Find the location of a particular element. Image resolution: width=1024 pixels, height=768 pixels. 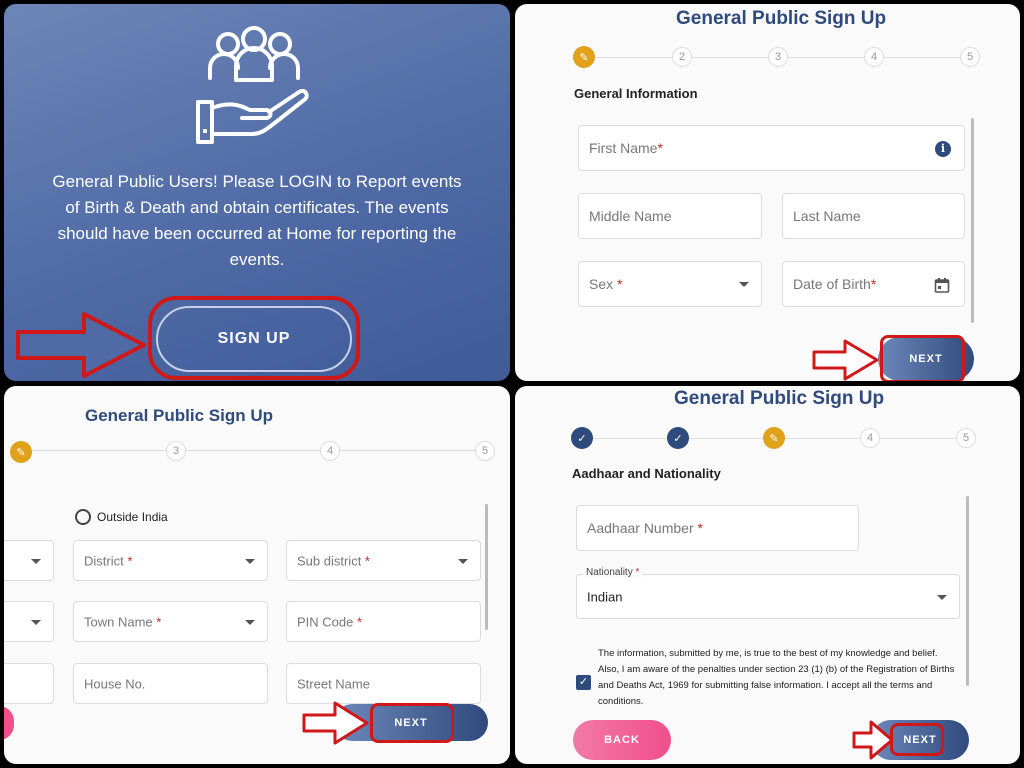

state-select is located at coordinates (29, 560).